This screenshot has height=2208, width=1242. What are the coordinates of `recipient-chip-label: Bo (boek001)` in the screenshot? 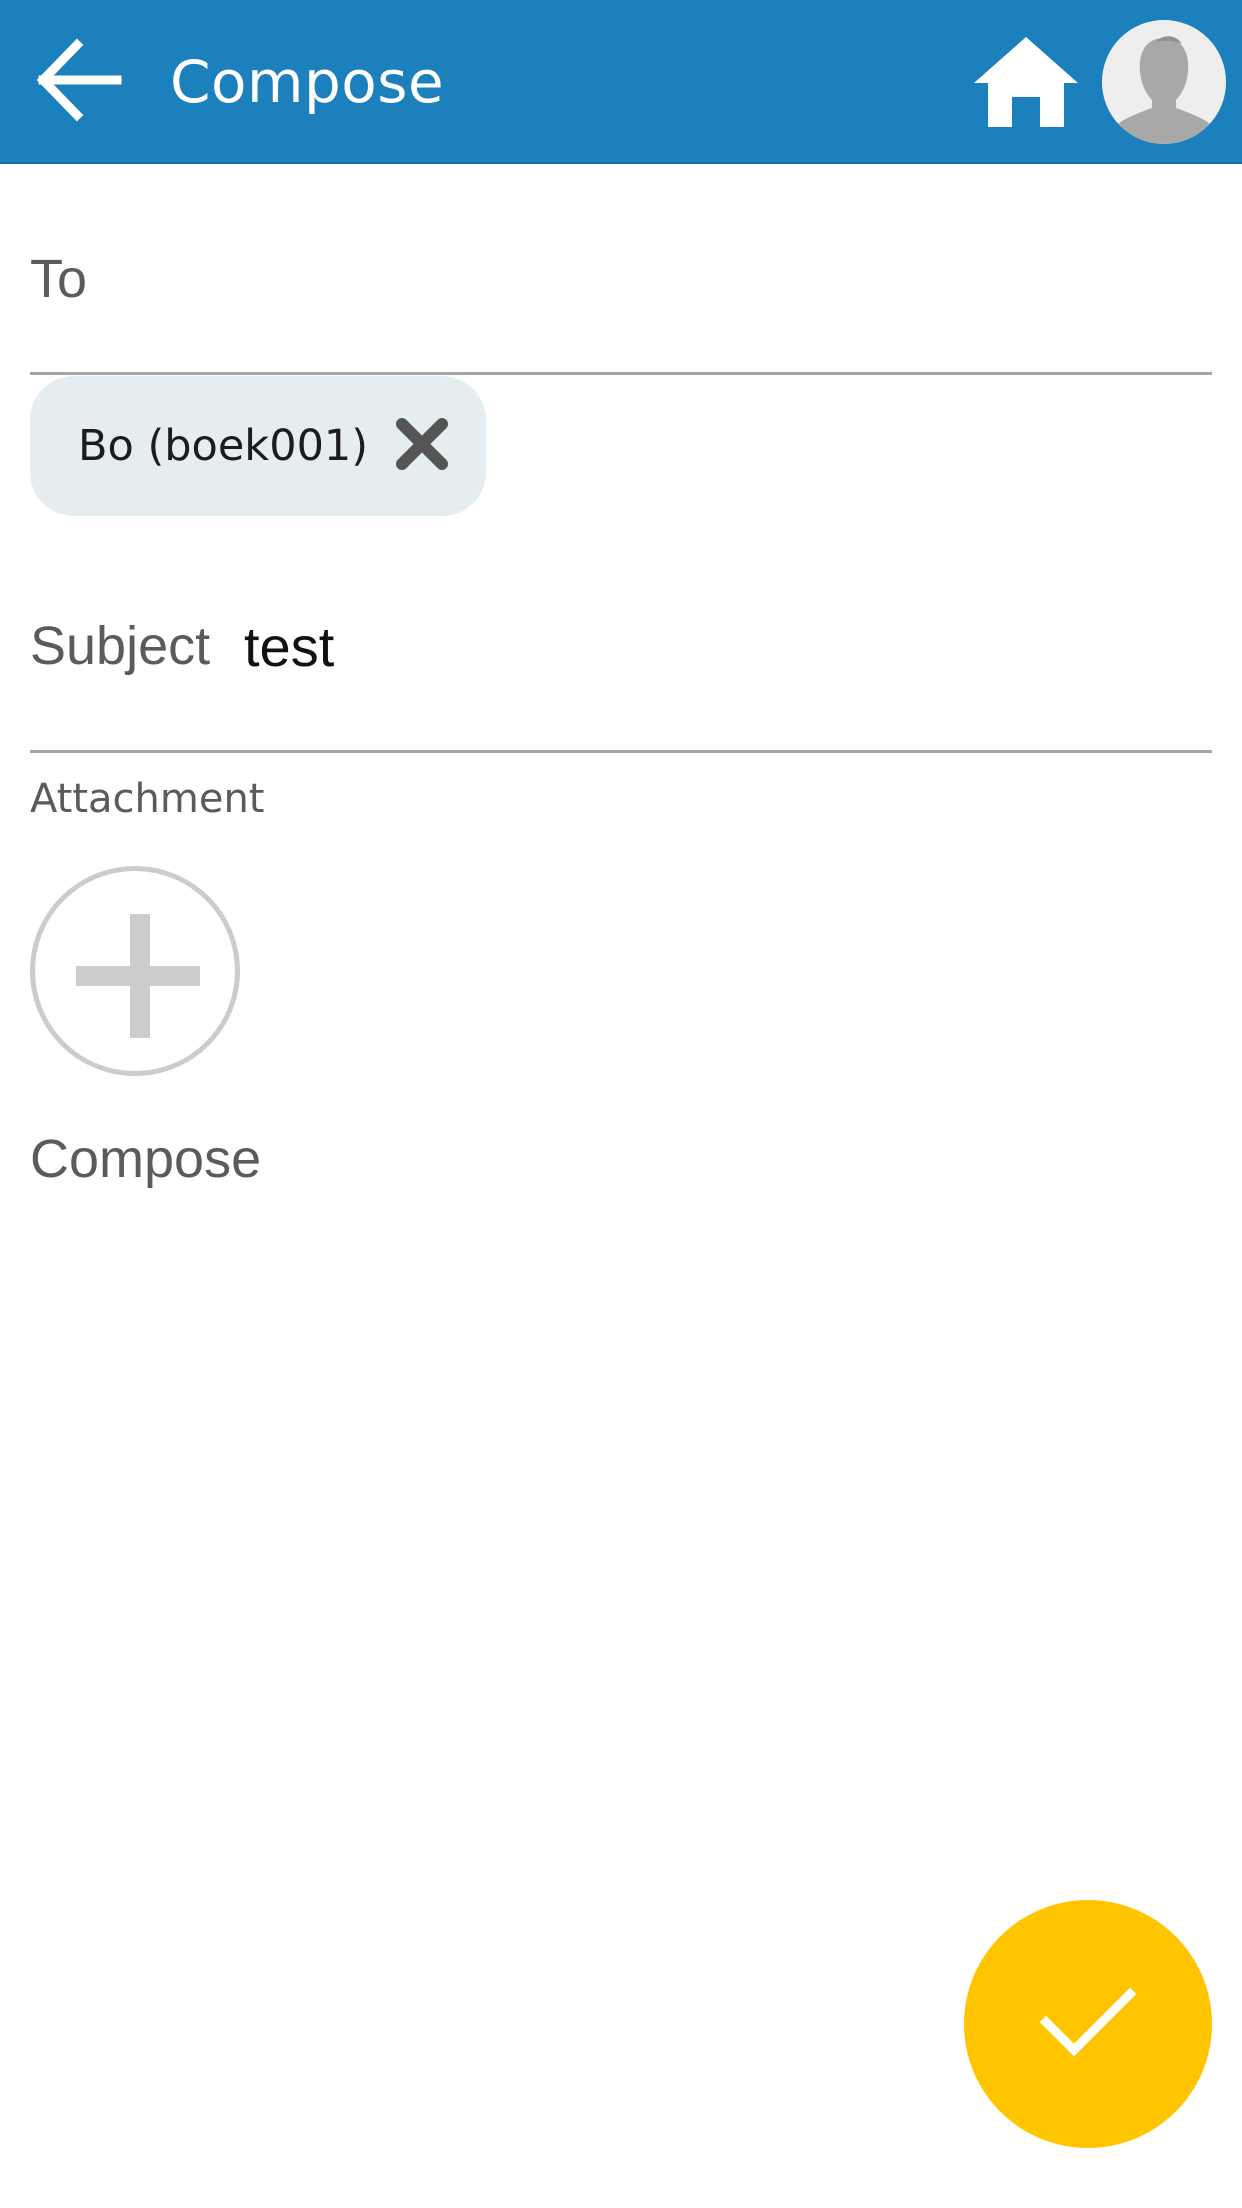 It's located at (223, 446).